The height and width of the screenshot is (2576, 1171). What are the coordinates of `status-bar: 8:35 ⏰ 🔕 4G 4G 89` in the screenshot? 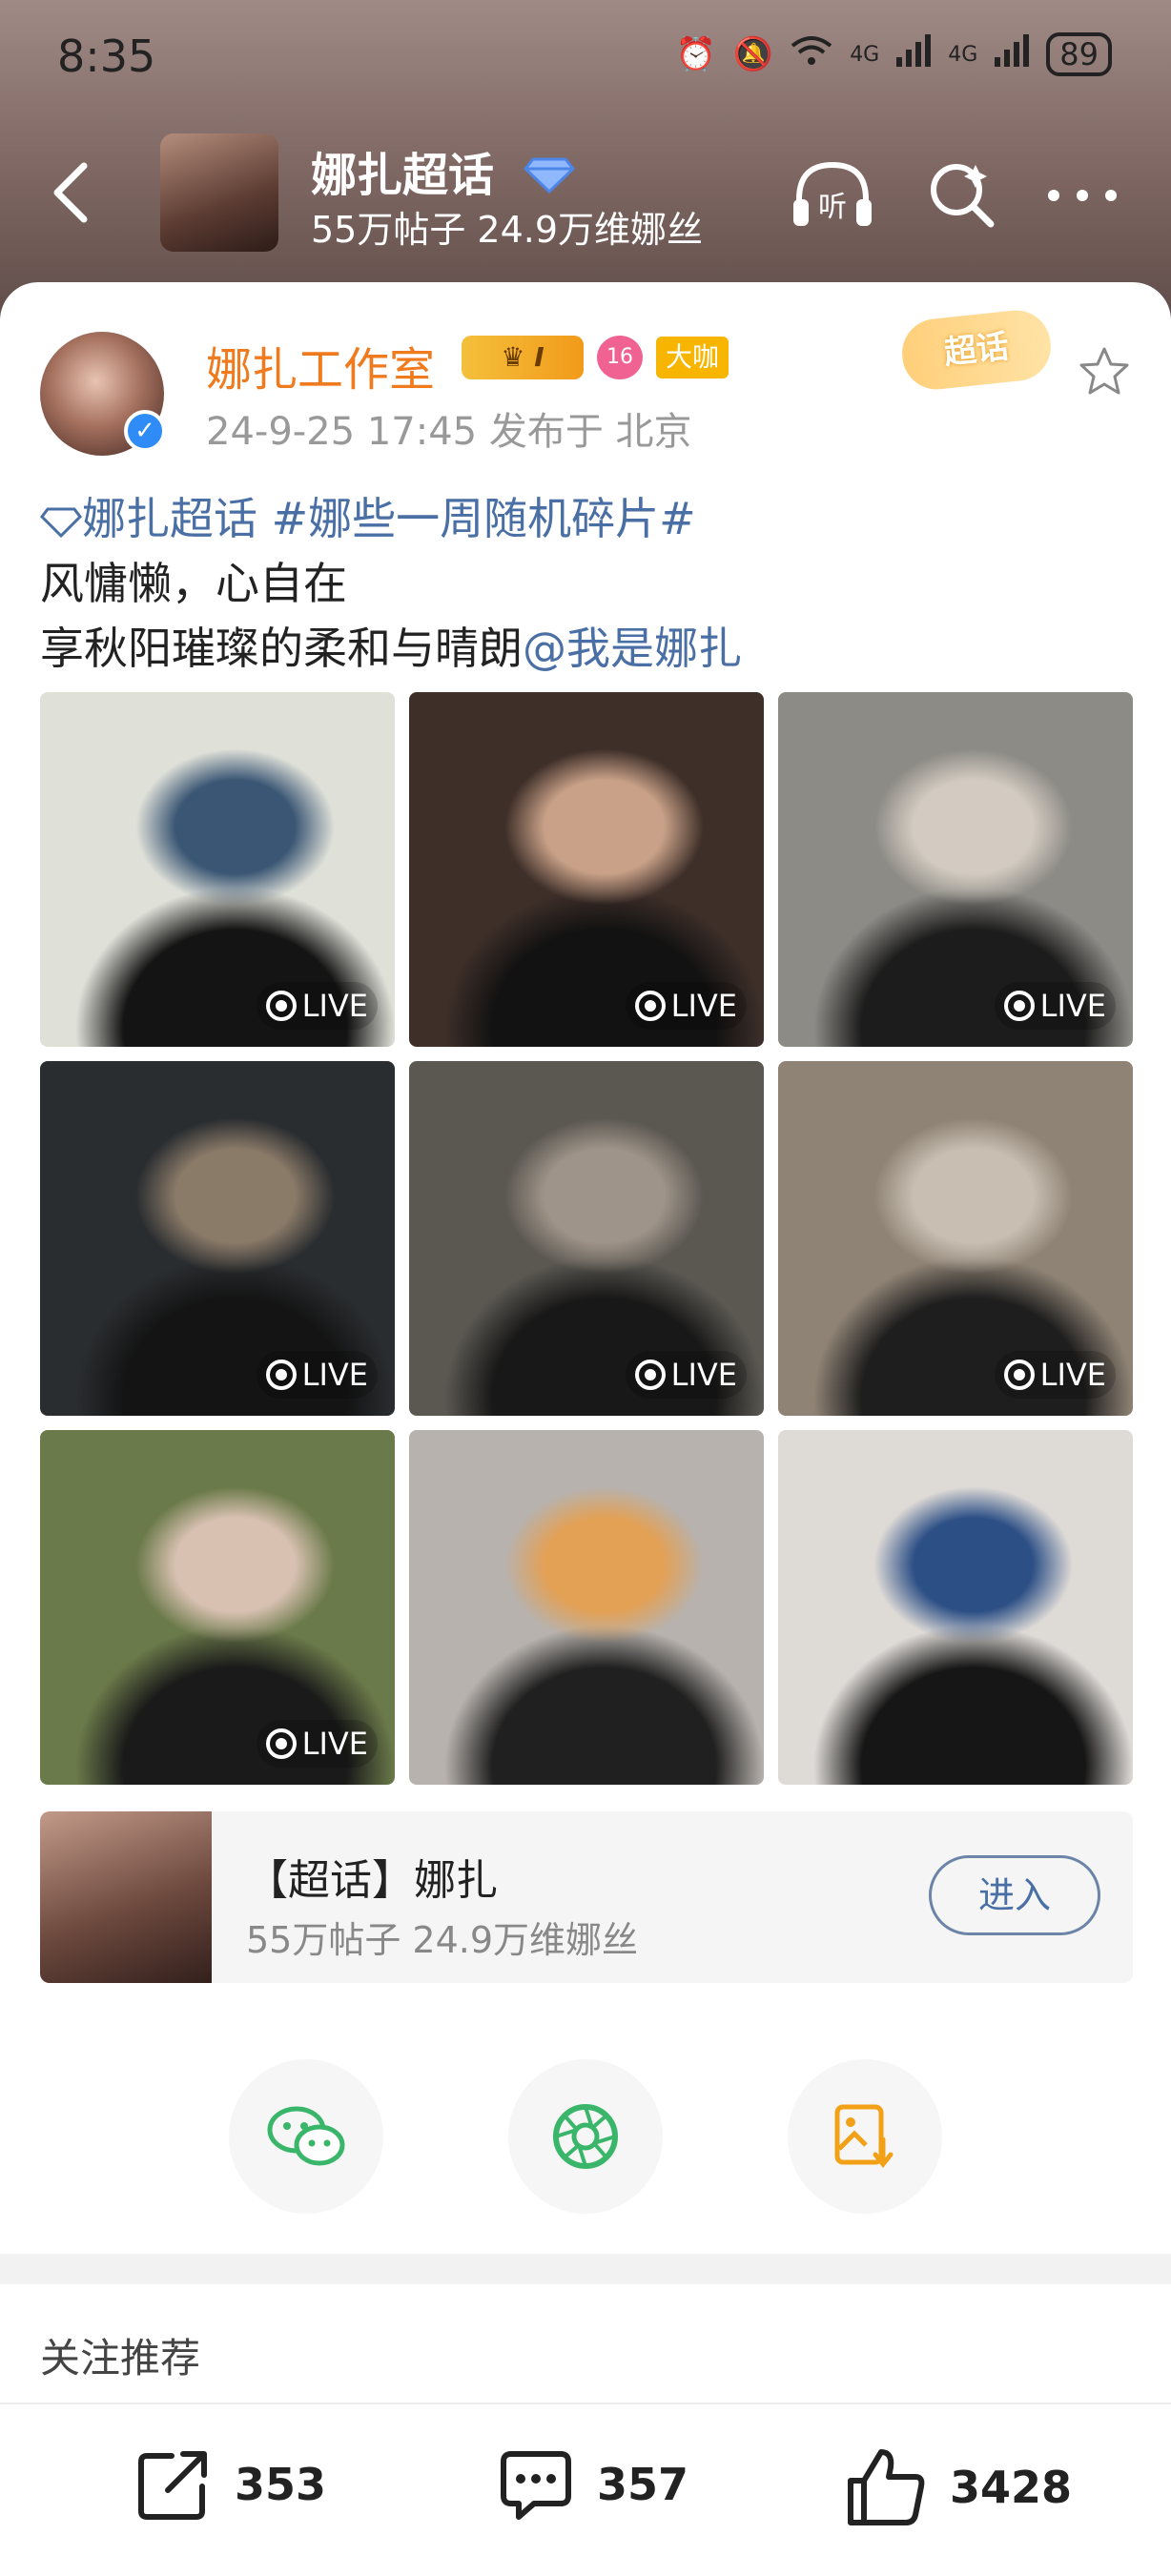 It's located at (585, 57).